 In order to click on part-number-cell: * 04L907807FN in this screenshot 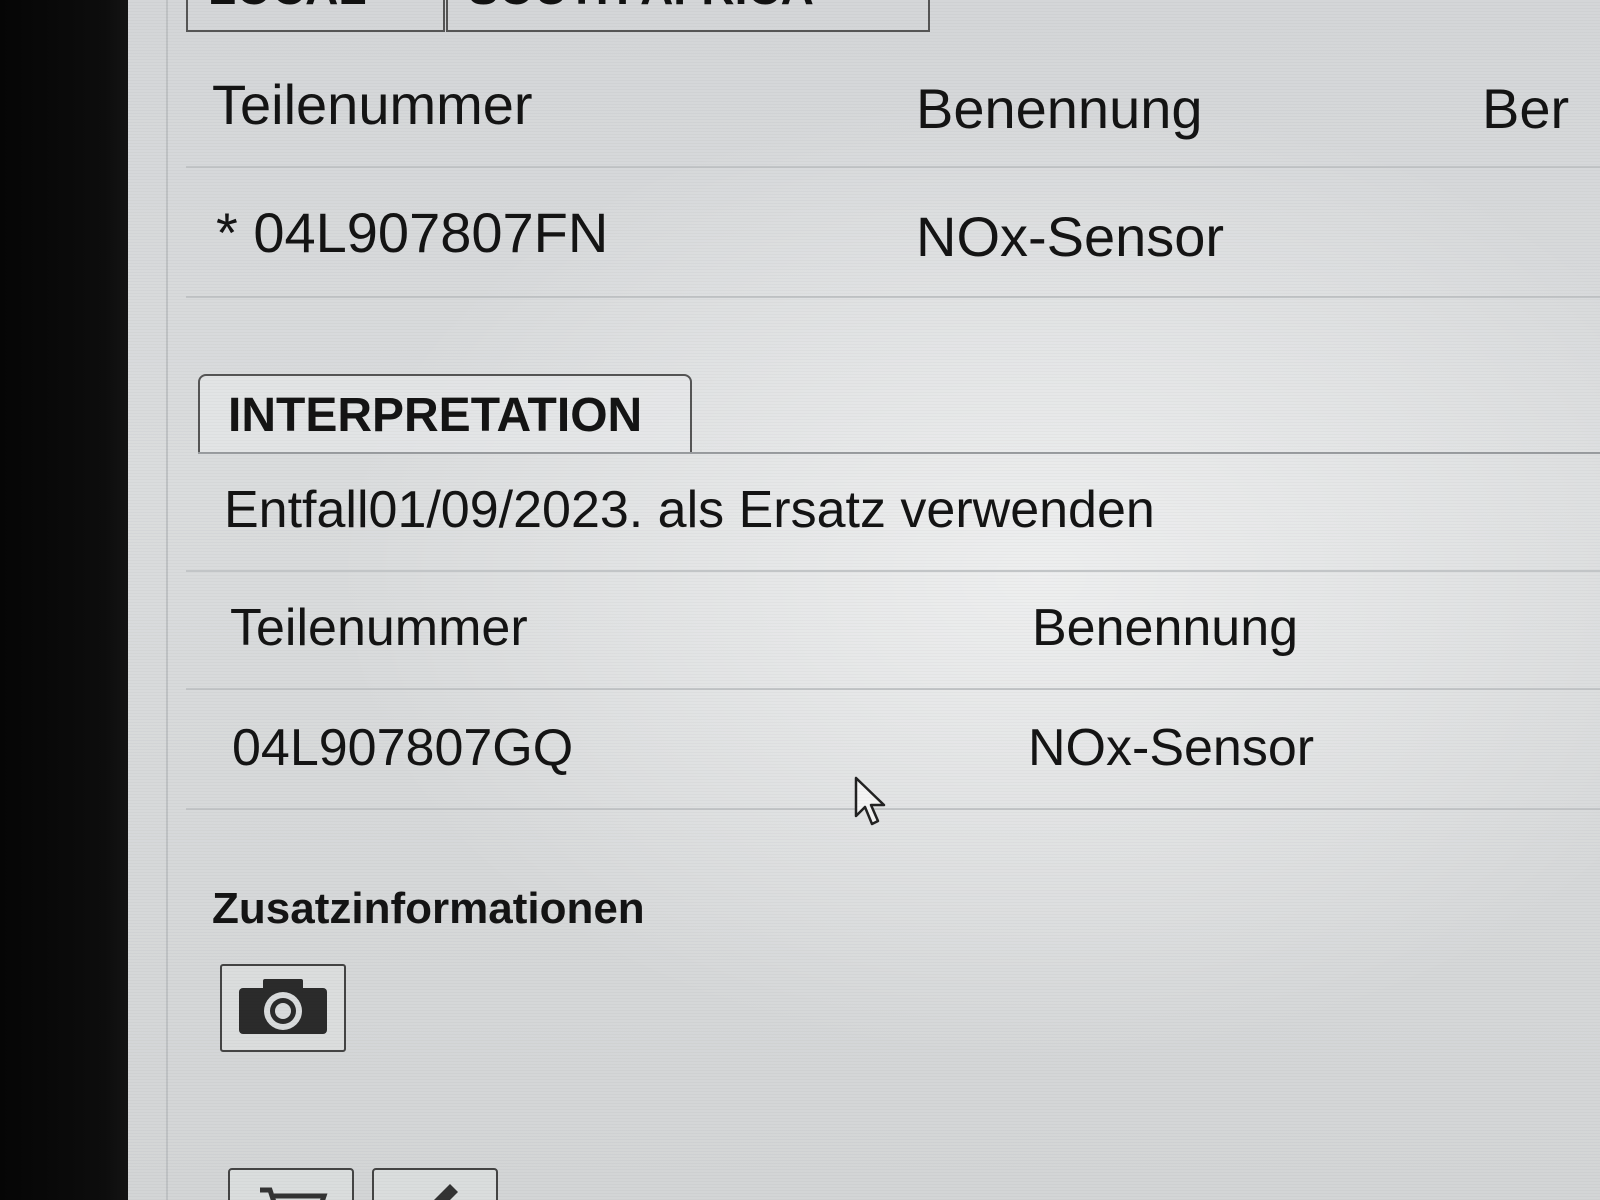, I will do `click(412, 232)`.